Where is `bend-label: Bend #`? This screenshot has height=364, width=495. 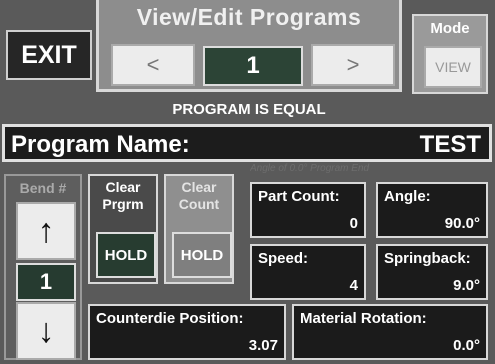 bend-label: Bend # is located at coordinates (43, 188).